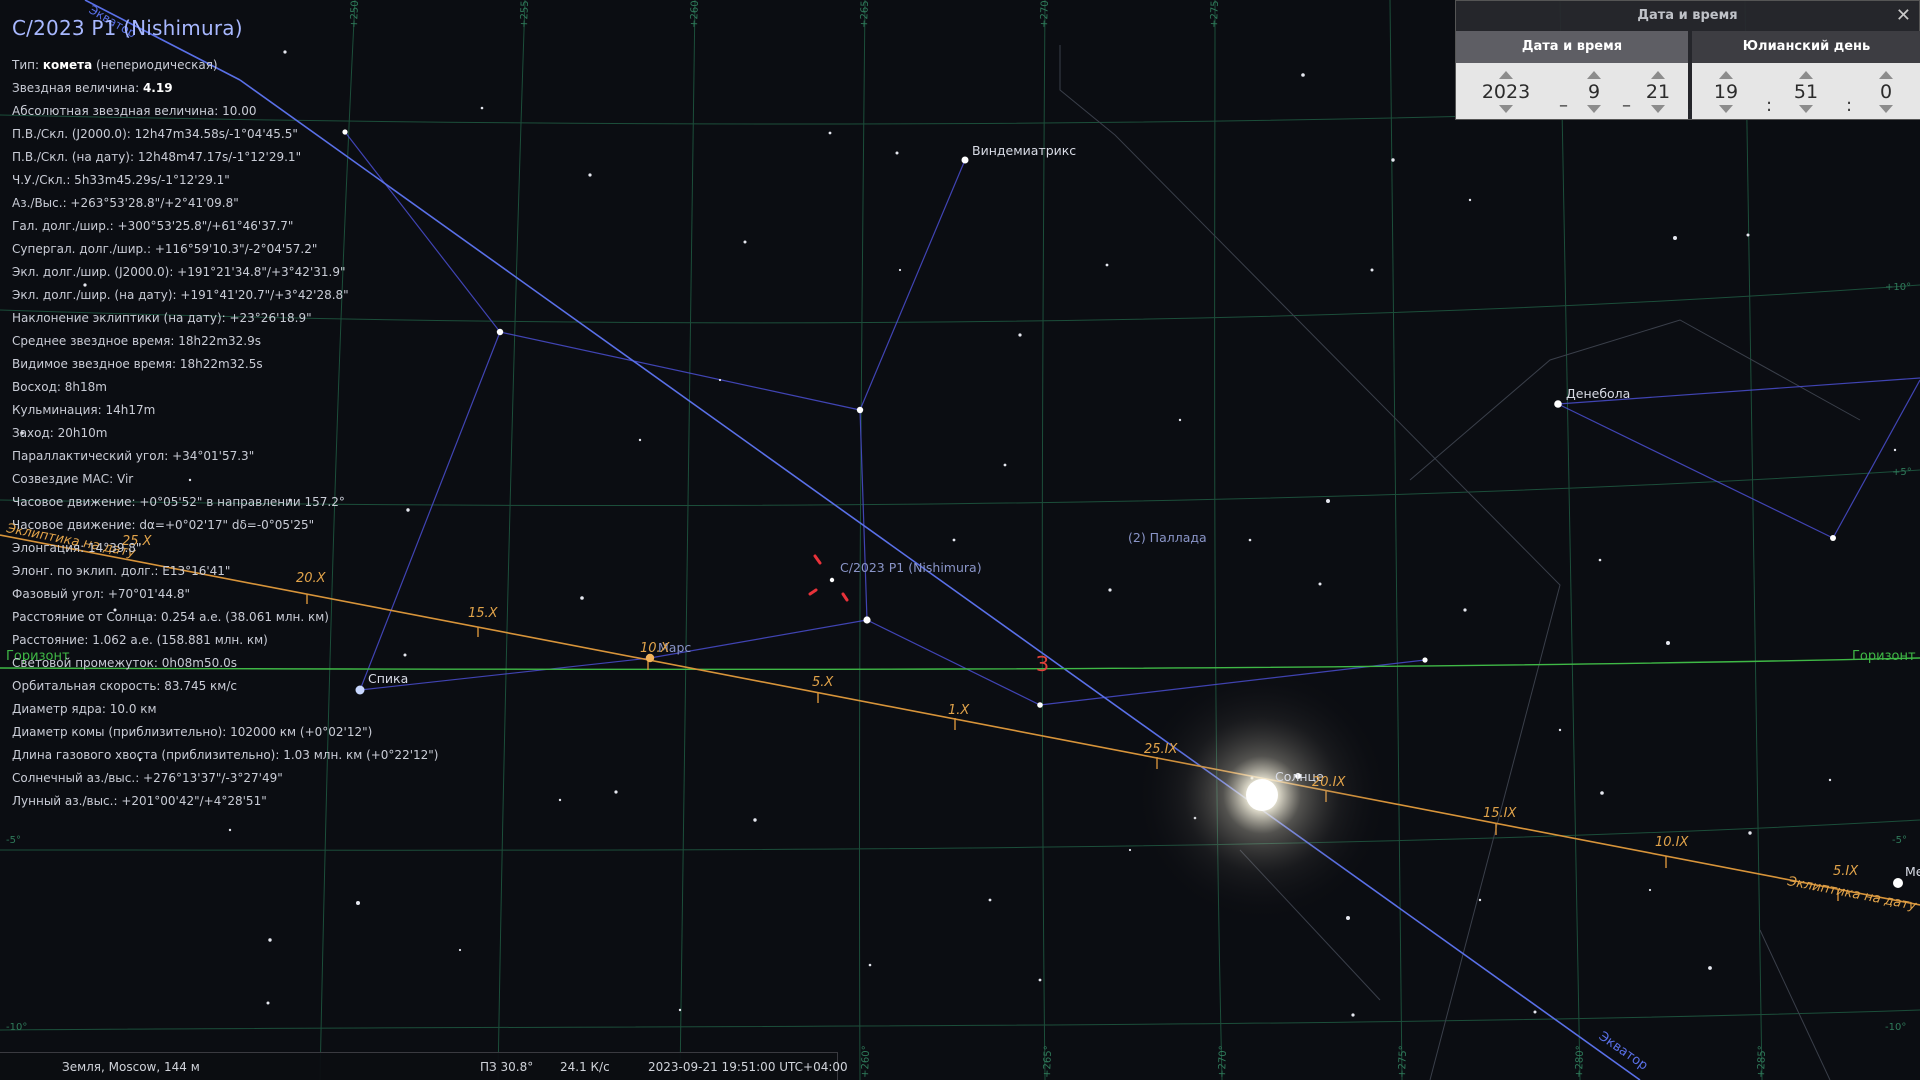  What do you see at coordinates (965, 160) in the screenshot?
I see `star-vindemiatrix` at bounding box center [965, 160].